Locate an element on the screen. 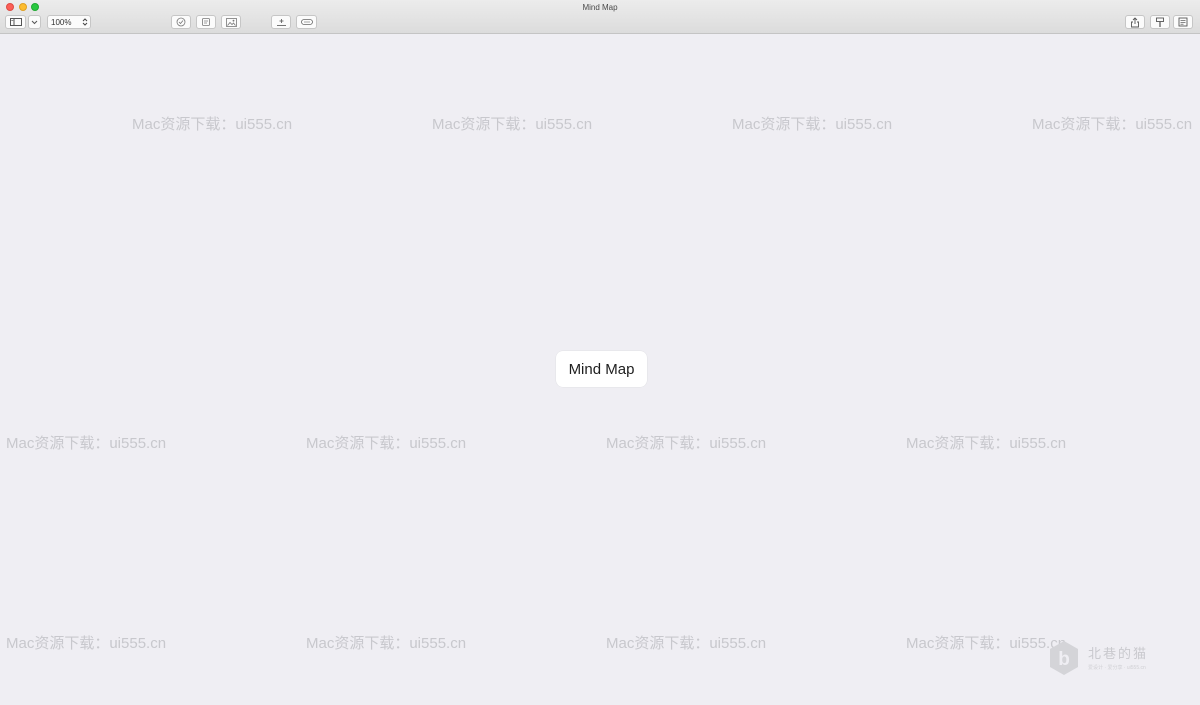  topic-icon is located at coordinates (306, 22).